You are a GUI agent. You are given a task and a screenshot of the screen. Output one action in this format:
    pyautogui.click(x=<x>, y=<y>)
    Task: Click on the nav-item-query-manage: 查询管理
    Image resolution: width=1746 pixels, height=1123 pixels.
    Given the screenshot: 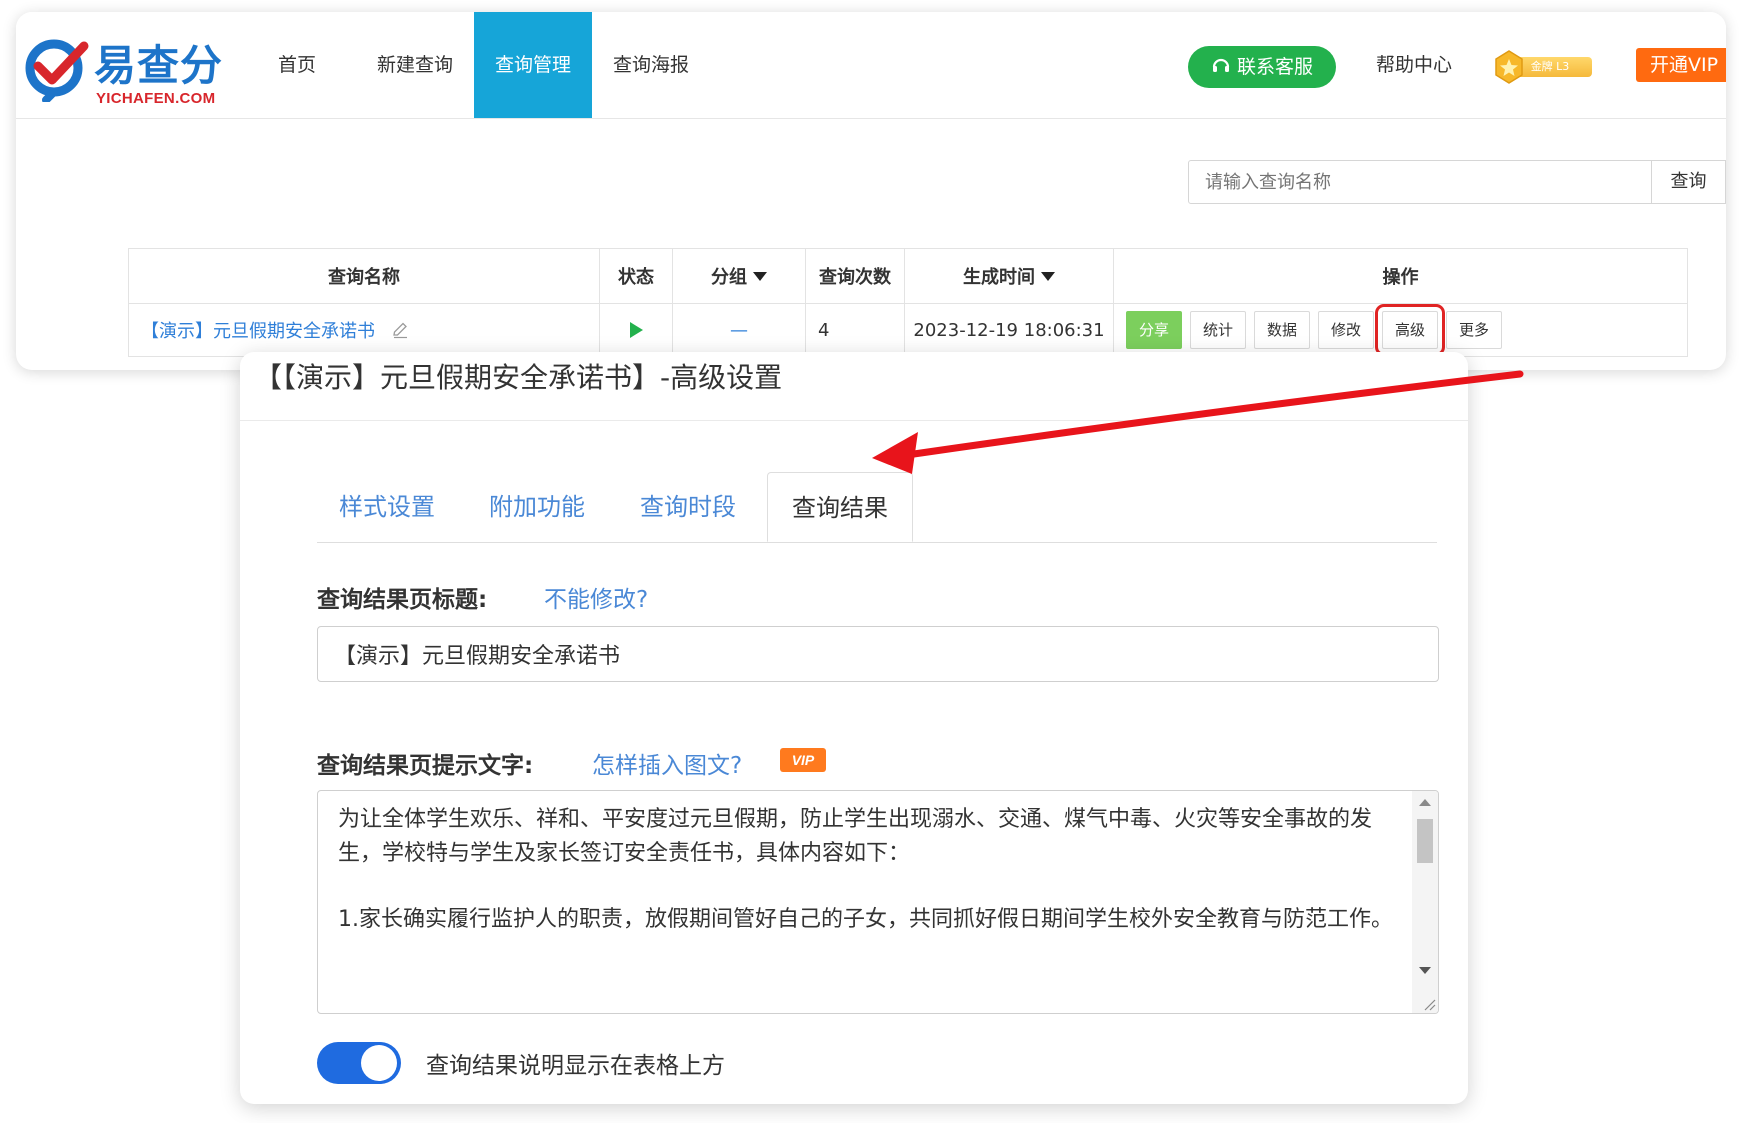 What is the action you would take?
    pyautogui.click(x=533, y=65)
    